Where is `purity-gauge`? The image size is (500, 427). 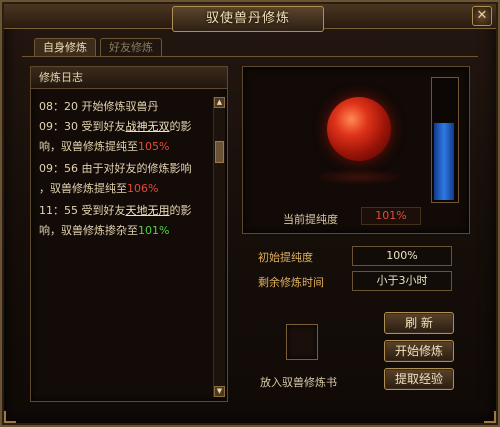
purity-gauge is located at coordinates (445, 140).